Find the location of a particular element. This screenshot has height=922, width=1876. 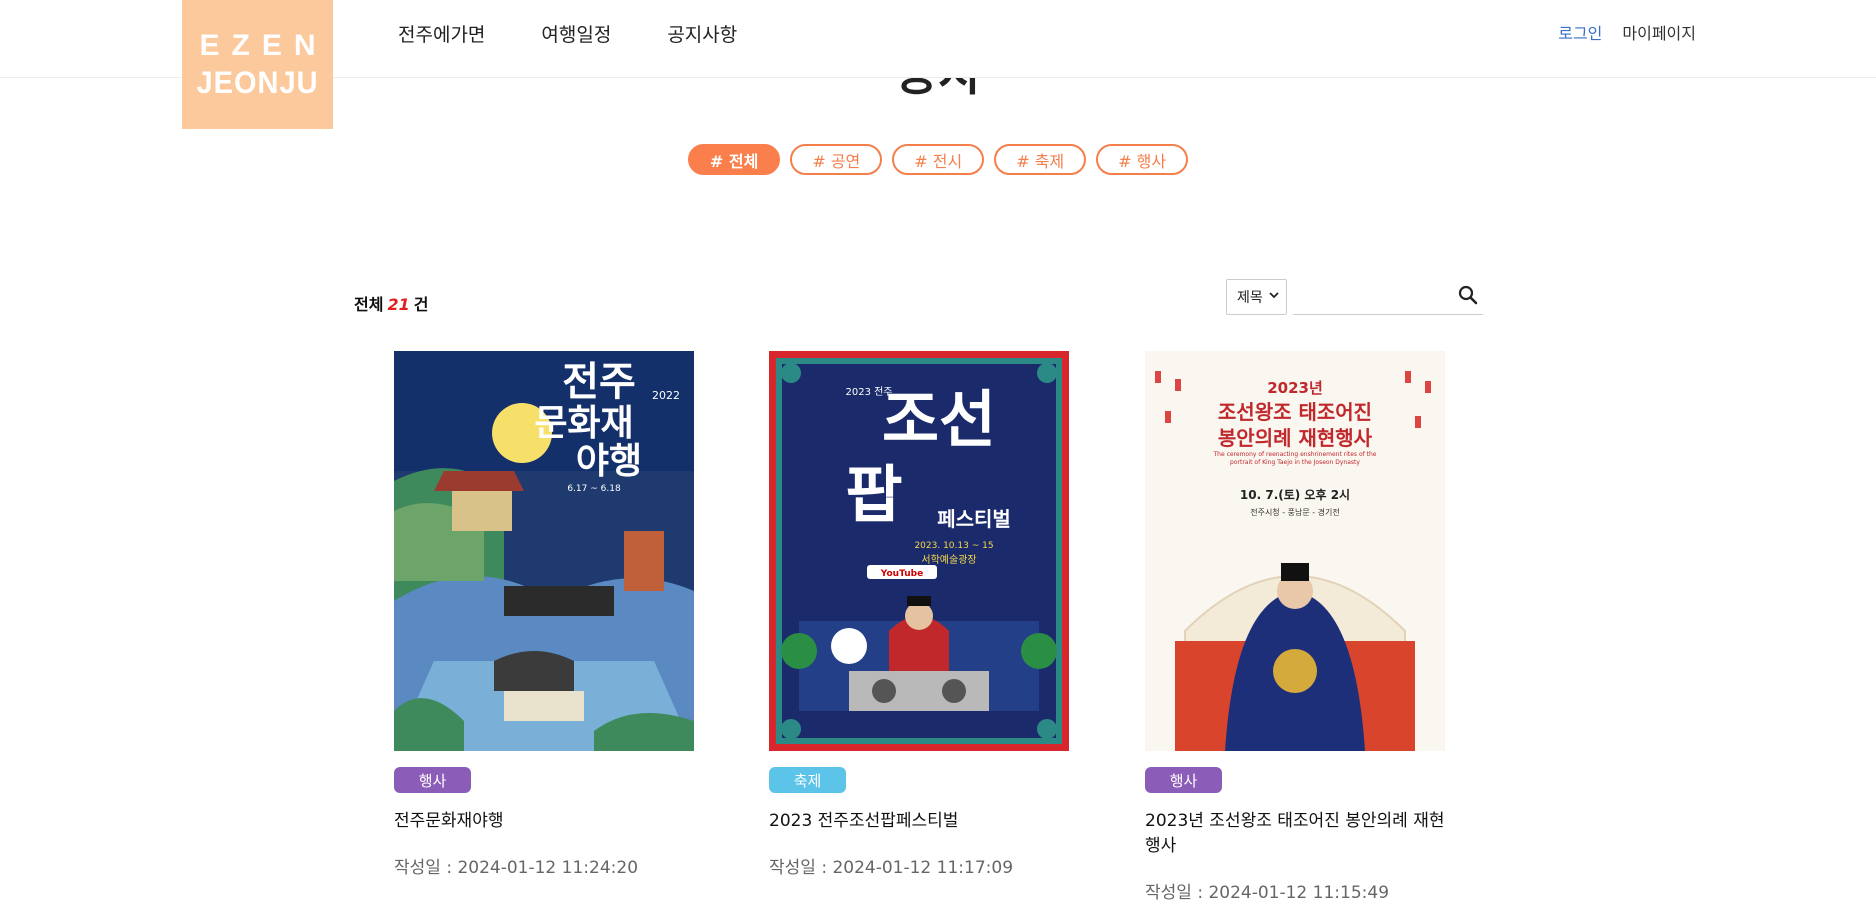

poster-title-big-2: 팝 is located at coordinates (873, 494).